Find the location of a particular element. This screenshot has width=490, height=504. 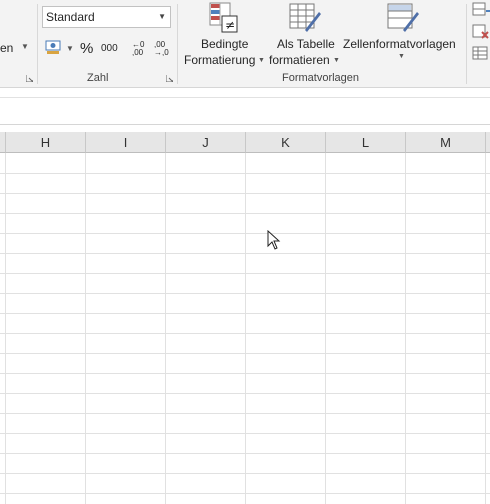

comma-style-button: 000 is located at coordinates (109, 48).